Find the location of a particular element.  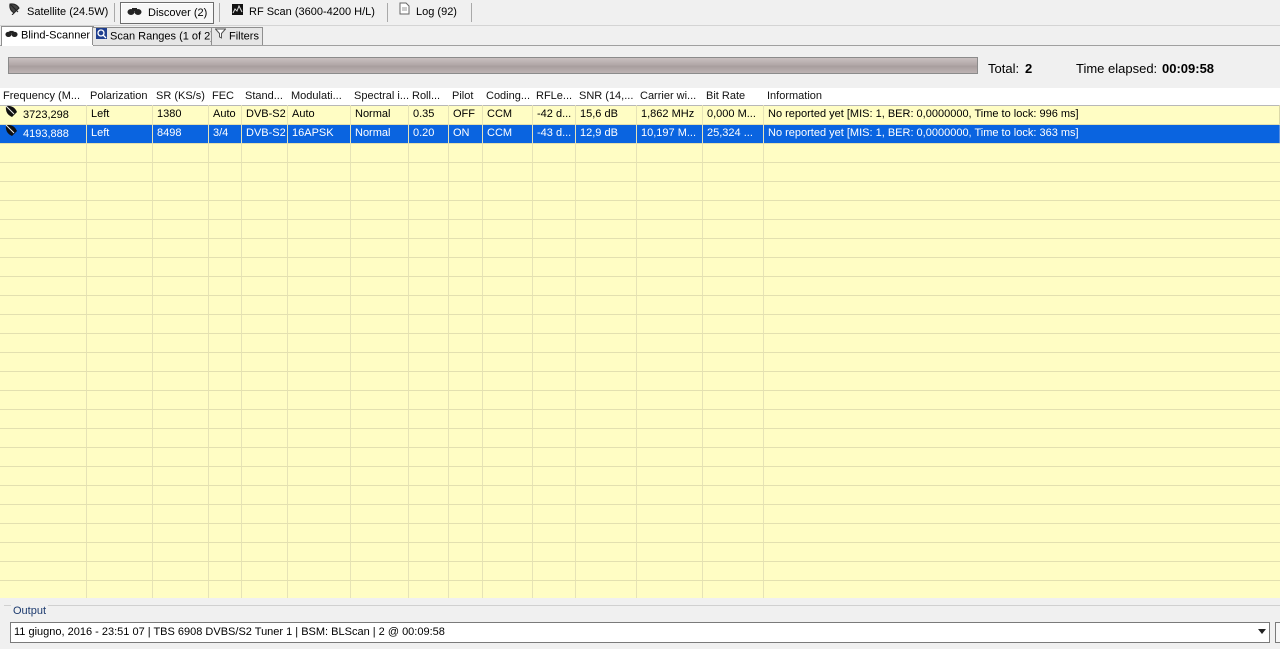

total-value: 2 is located at coordinates (1029, 68).